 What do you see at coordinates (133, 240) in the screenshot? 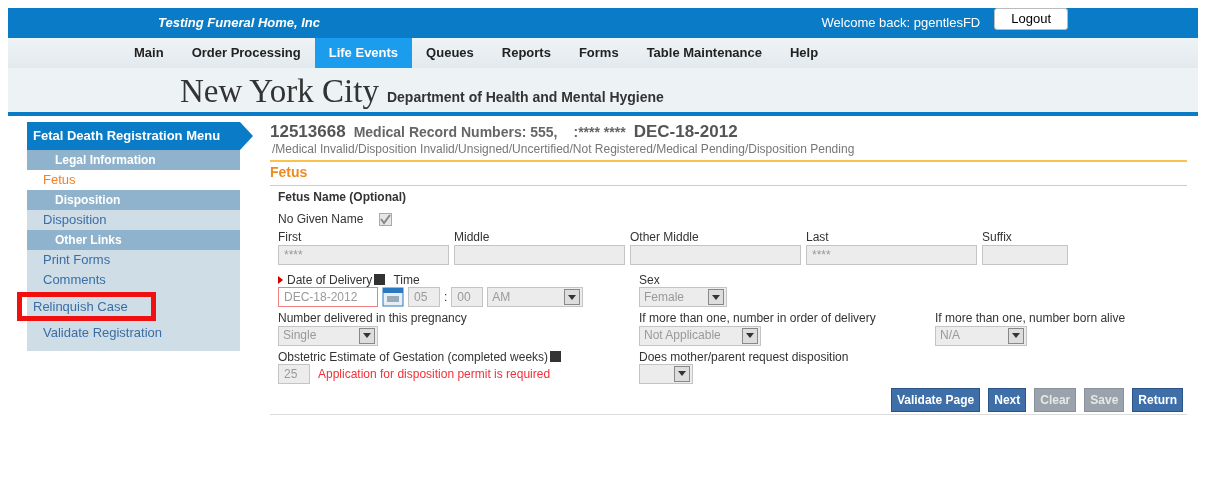
I see `menu-section-header: Other Links` at bounding box center [133, 240].